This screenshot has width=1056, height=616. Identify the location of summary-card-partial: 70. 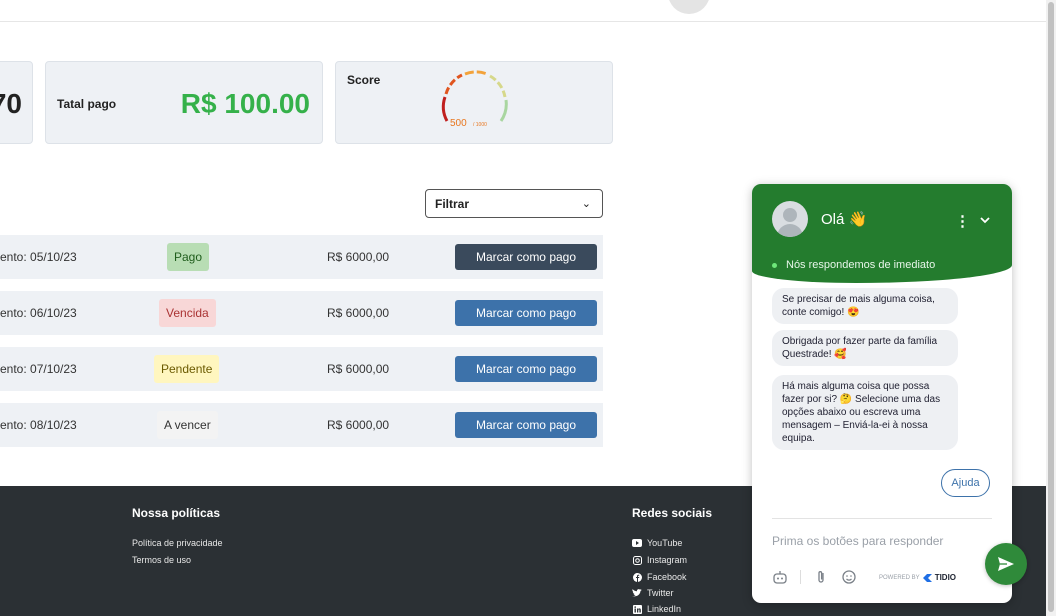
(16, 102).